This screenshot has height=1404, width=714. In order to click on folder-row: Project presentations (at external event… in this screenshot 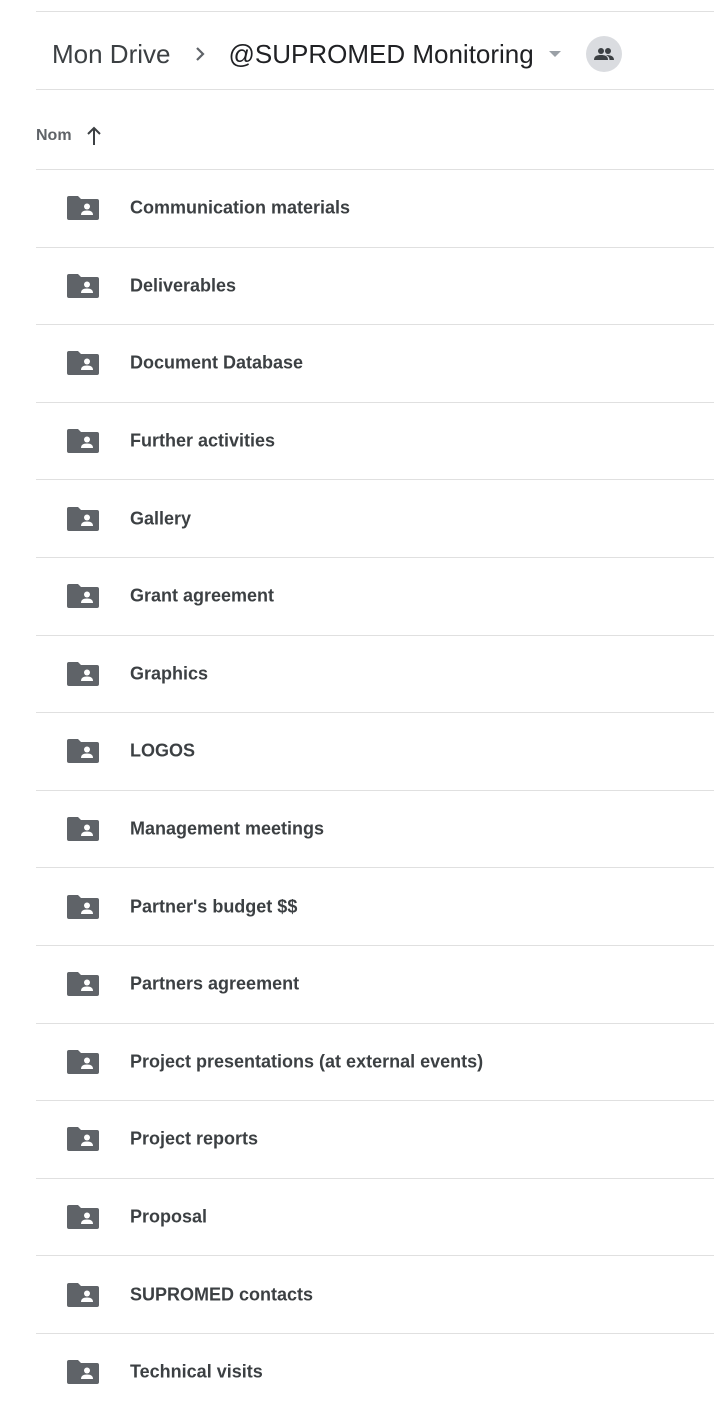, I will do `click(375, 1061)`.